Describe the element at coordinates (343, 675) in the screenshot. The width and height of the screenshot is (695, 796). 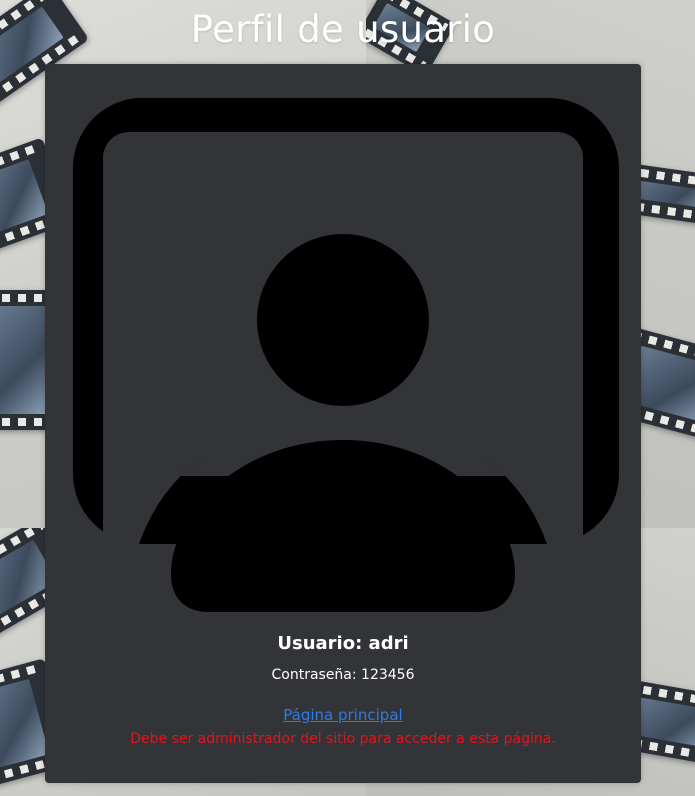
I see `password-label: Contraseña: 123456` at that location.